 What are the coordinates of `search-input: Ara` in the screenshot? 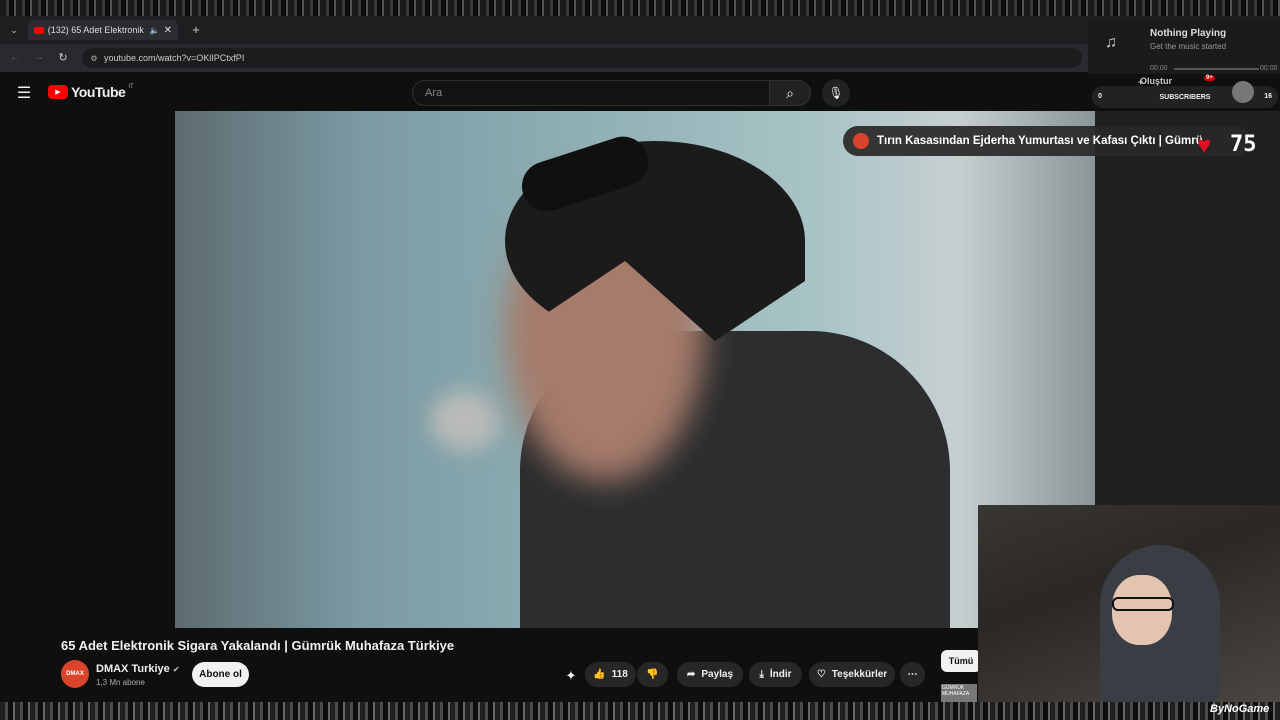 It's located at (591, 93).